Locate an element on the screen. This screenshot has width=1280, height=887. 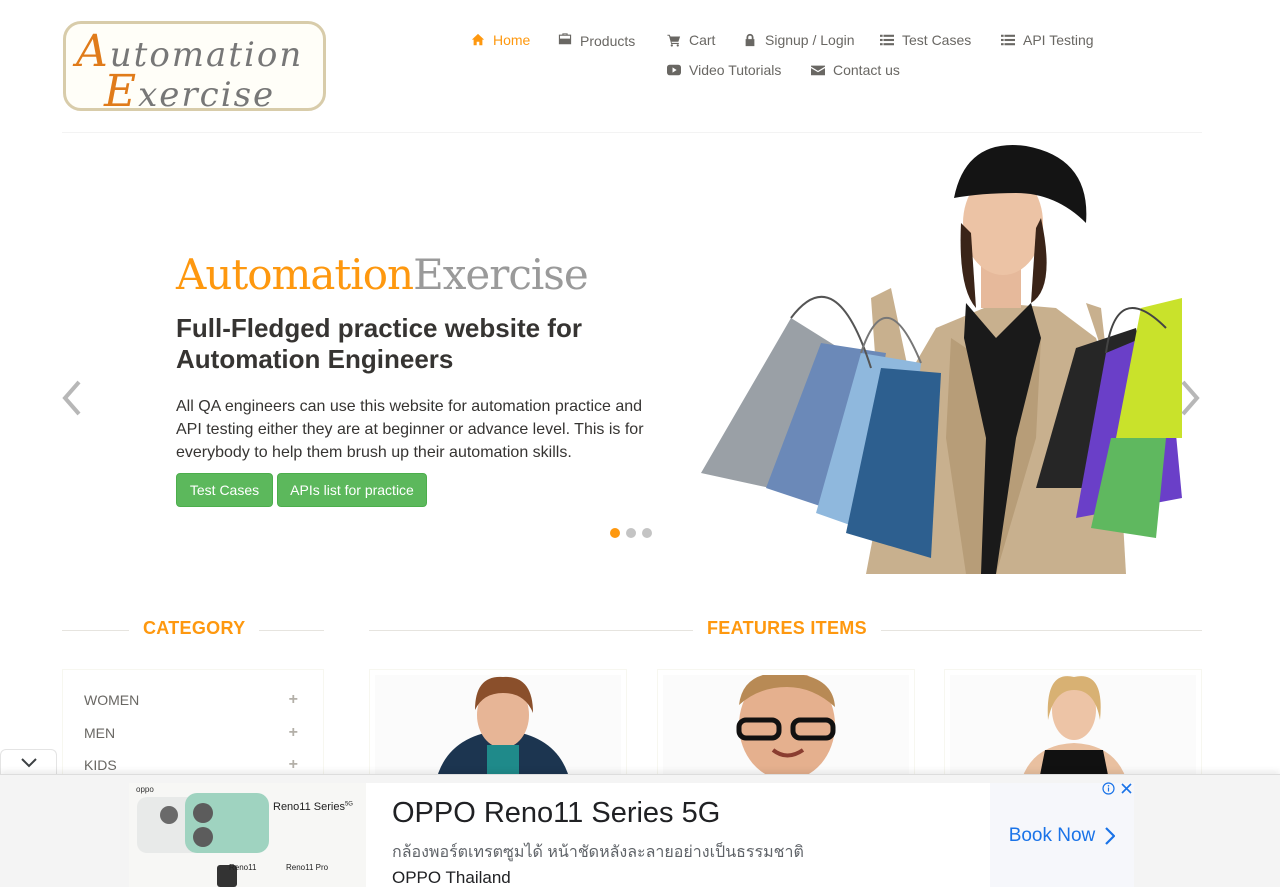
logo-letter-e: E is located at coordinates (121, 88).